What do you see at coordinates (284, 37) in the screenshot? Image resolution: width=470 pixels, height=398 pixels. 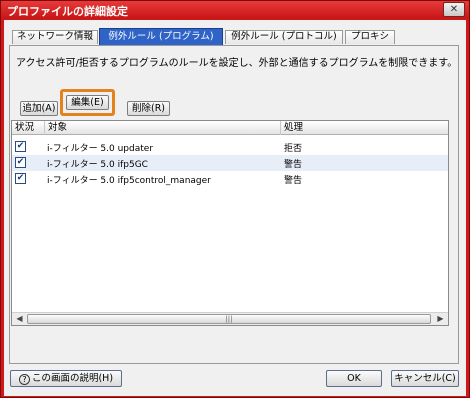 I see `tab-exception-rules-protocol: 例外ルール (プロトコル)` at bounding box center [284, 37].